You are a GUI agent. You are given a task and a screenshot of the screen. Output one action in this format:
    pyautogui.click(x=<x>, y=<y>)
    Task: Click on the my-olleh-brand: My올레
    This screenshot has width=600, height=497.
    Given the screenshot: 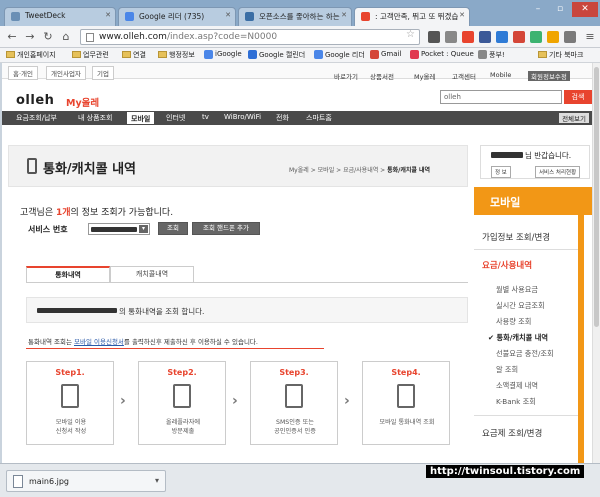 What is the action you would take?
    pyautogui.click(x=82, y=102)
    